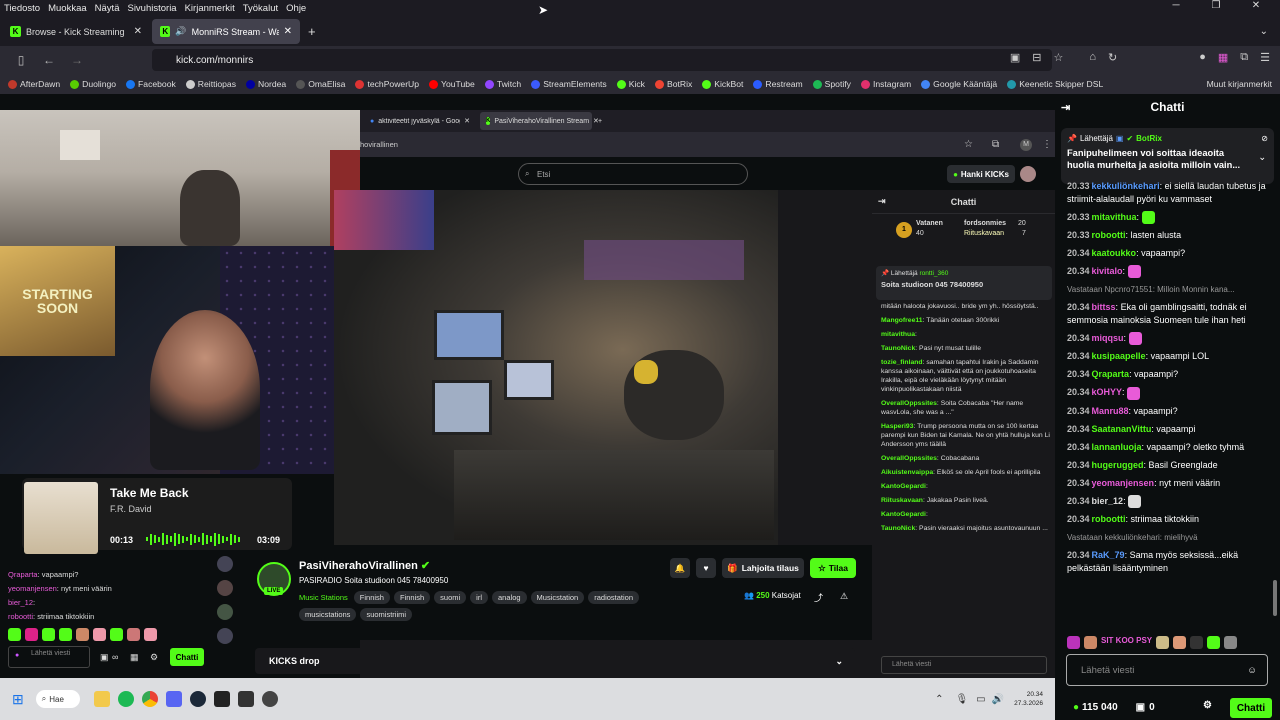  Describe the element at coordinates (555, 661) in the screenshot. I see `kicks-drop-panel: KICKS drop ⌄` at that location.